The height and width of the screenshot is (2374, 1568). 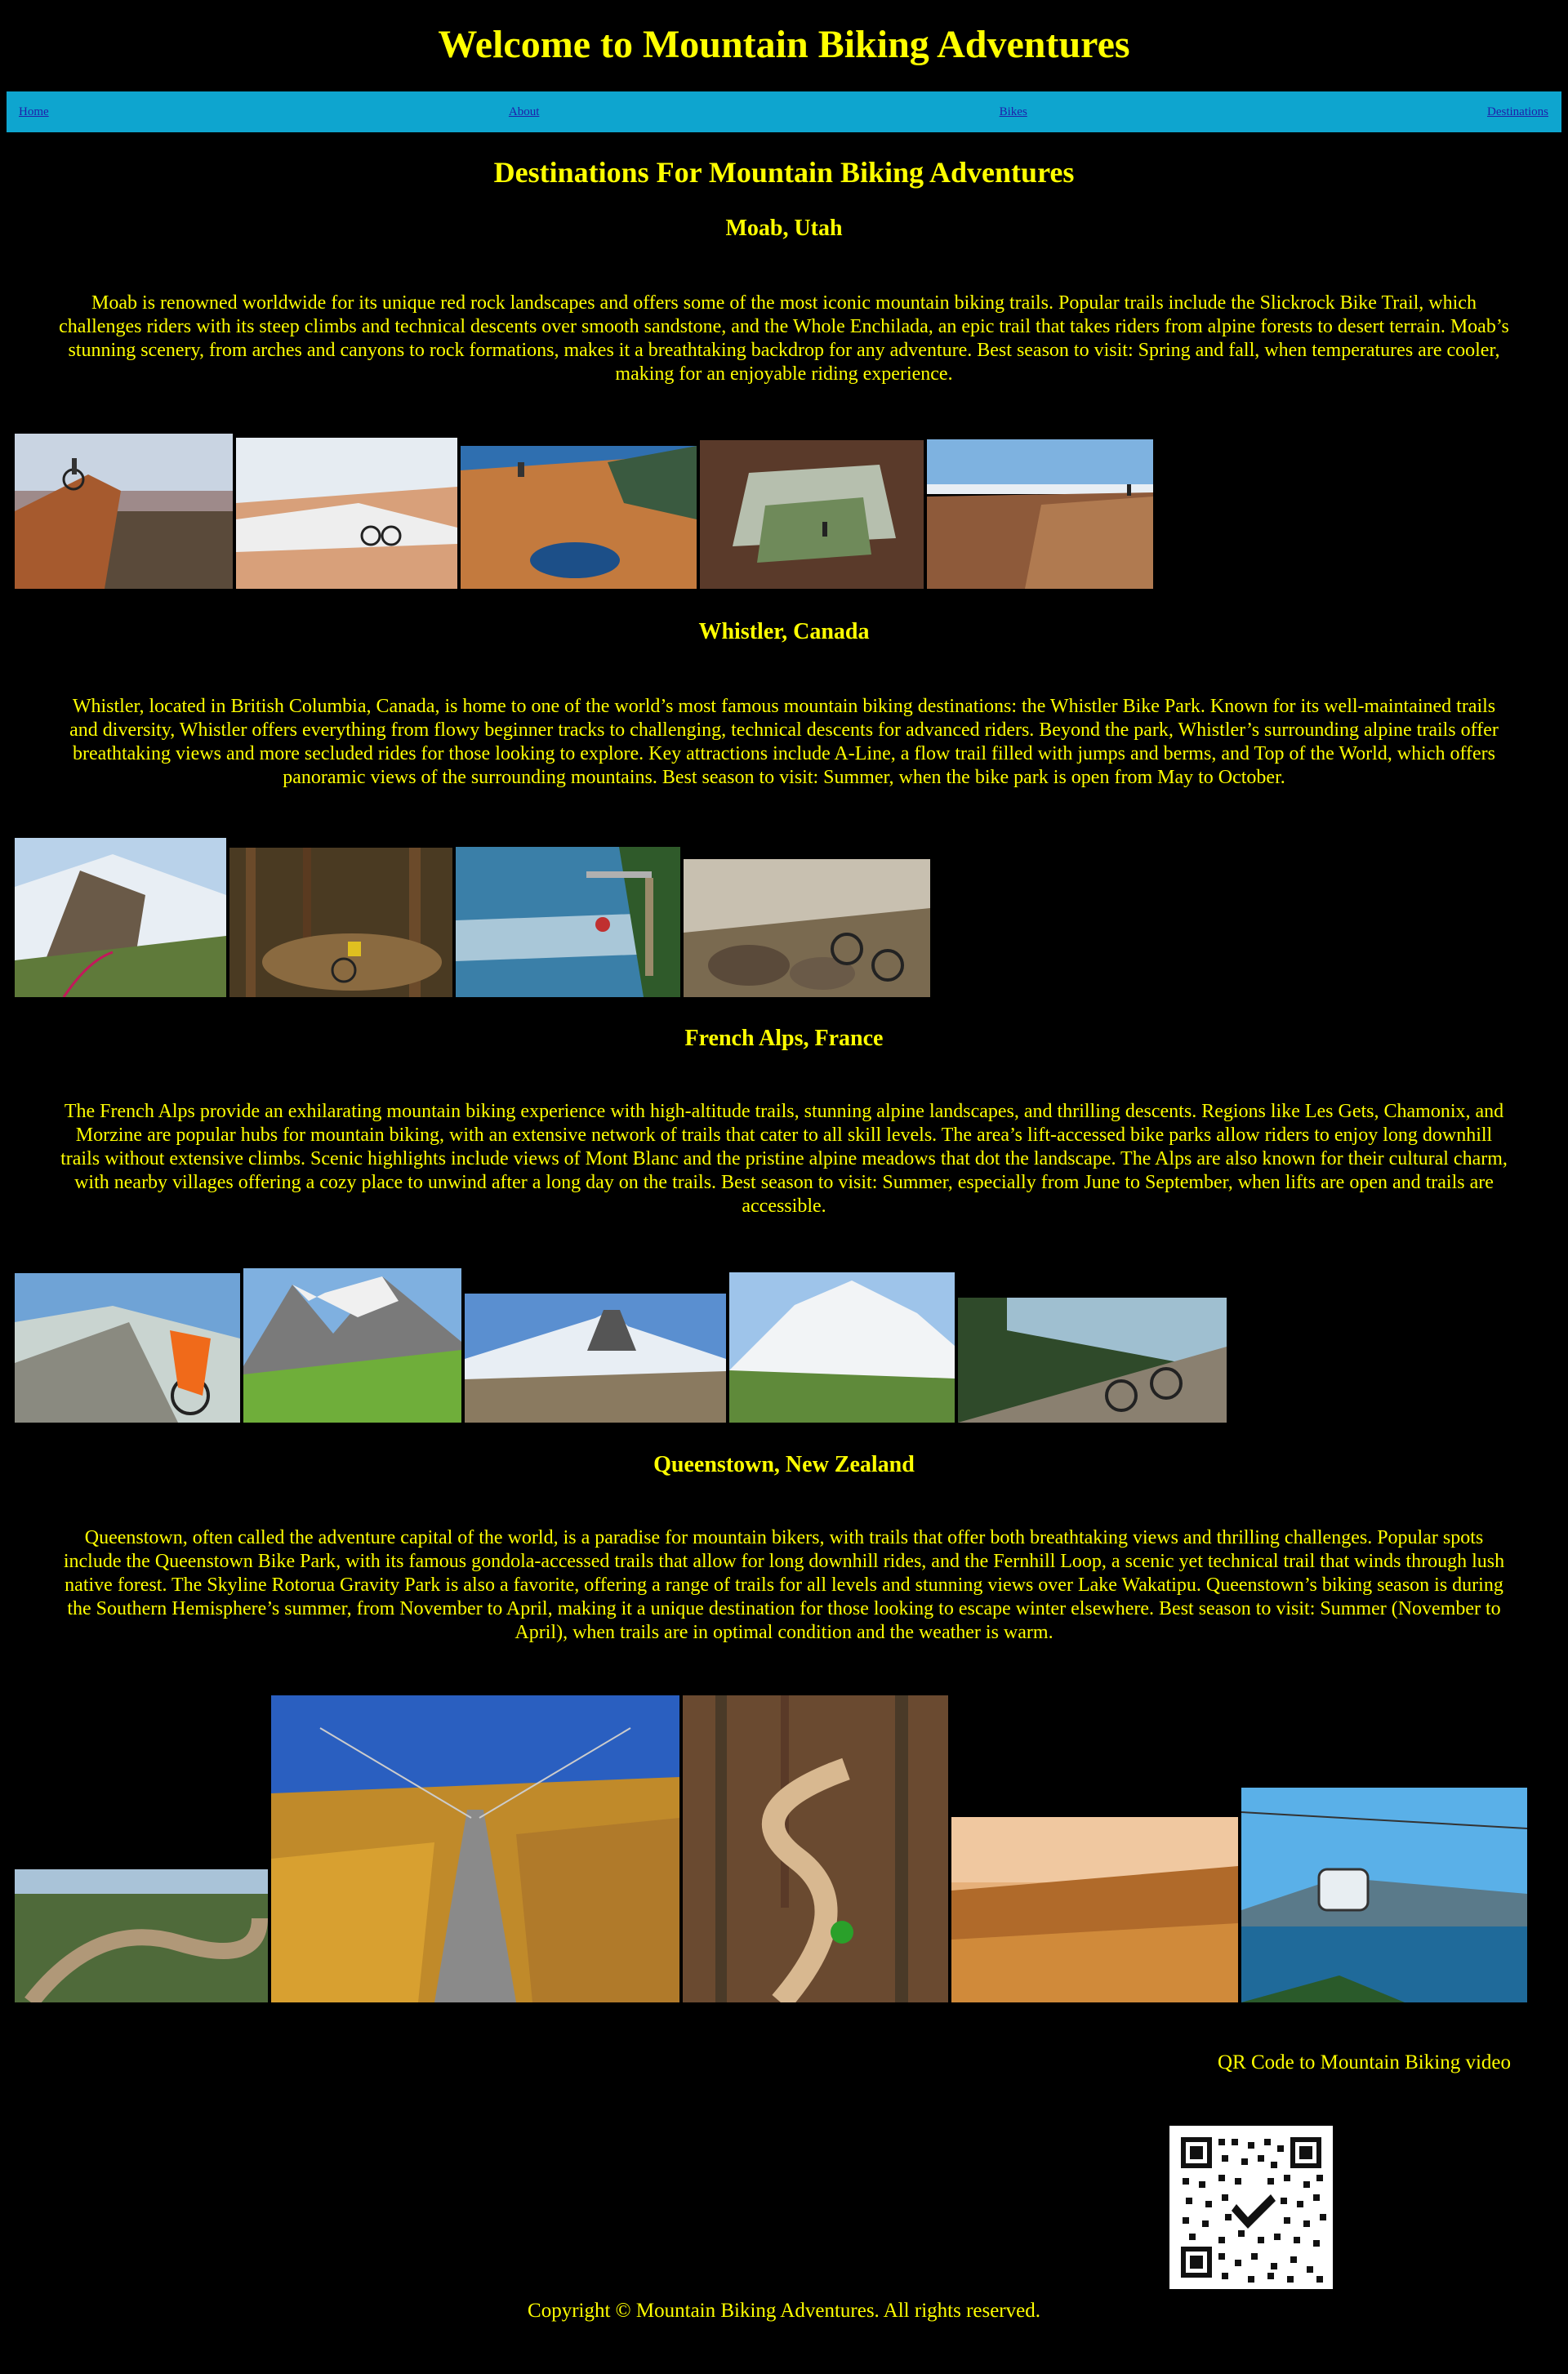 What do you see at coordinates (784, 44) in the screenshot?
I see `page-title: Welcome to Mountain Biking Adventures` at bounding box center [784, 44].